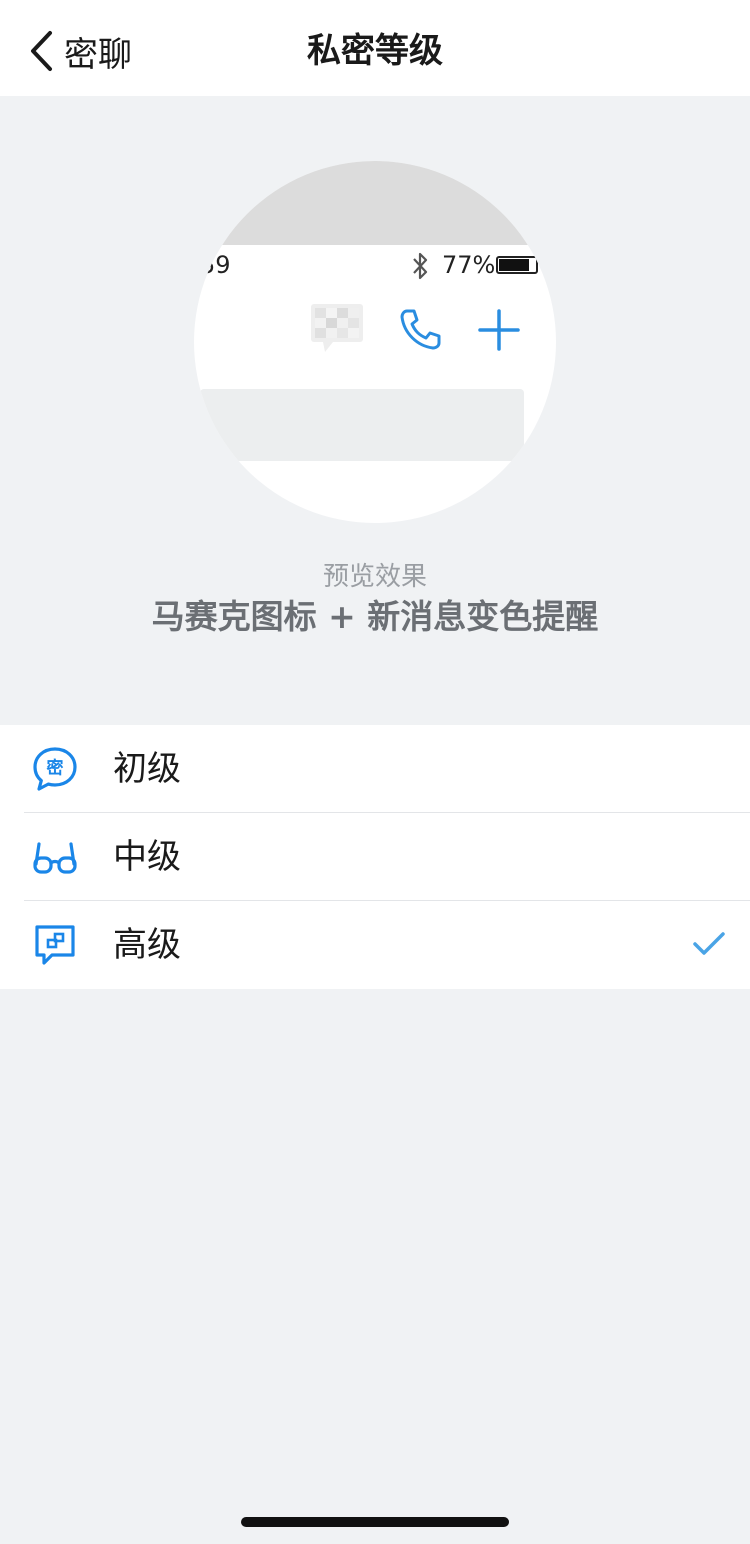  Describe the element at coordinates (147, 945) in the screenshot. I see `level-label-advanced: 高级` at that location.